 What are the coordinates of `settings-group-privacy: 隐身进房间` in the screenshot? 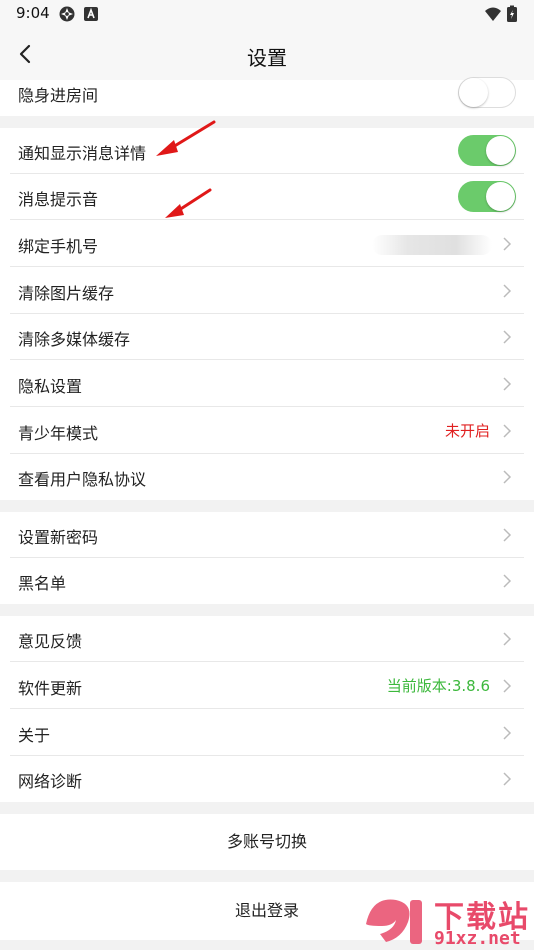 It's located at (267, 96).